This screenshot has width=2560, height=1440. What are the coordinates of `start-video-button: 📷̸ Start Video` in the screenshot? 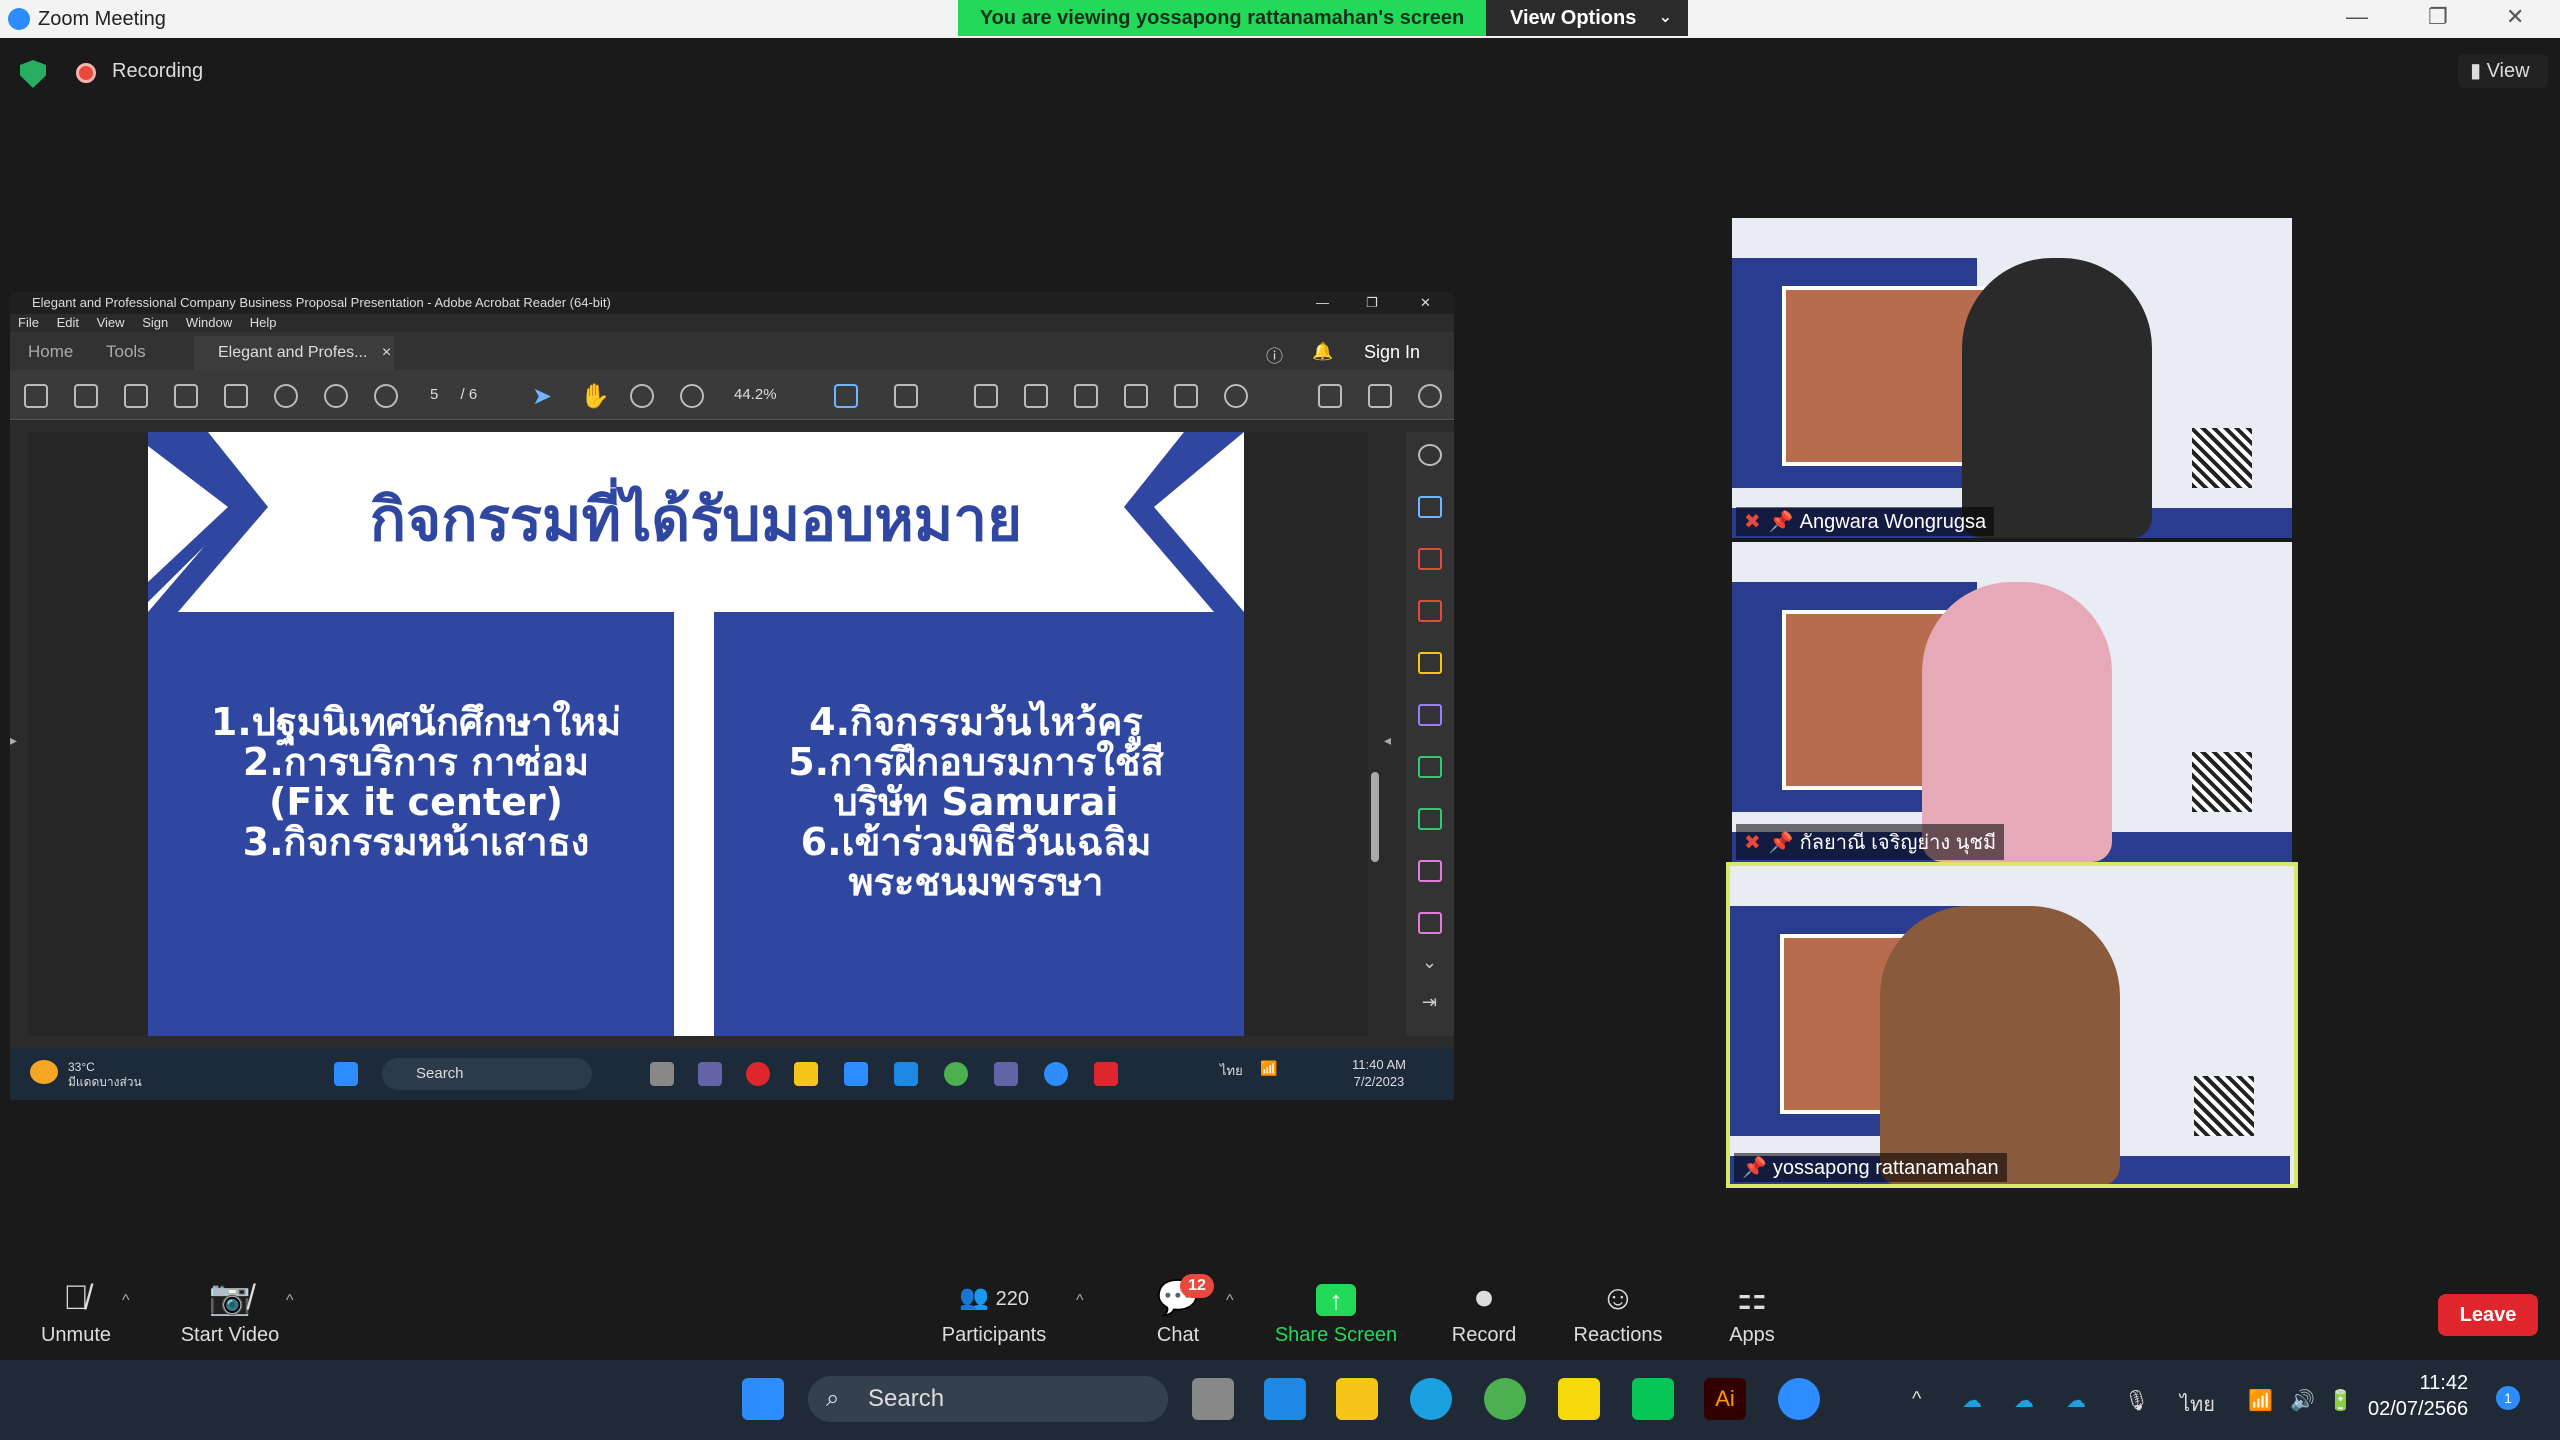 It's located at (230, 1311).